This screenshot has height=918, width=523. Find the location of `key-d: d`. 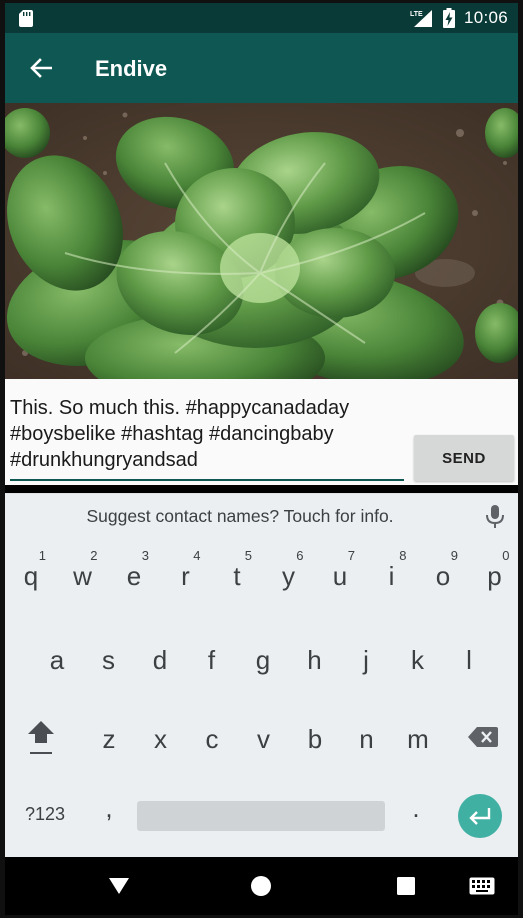

key-d: d is located at coordinates (160, 658).